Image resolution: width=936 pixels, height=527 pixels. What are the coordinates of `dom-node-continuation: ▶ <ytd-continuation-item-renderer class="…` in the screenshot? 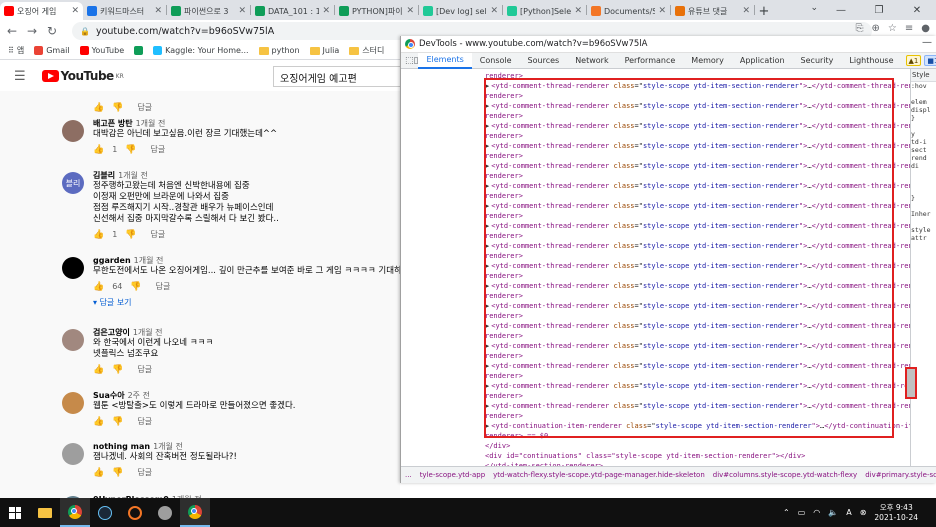 It's located at (697, 426).